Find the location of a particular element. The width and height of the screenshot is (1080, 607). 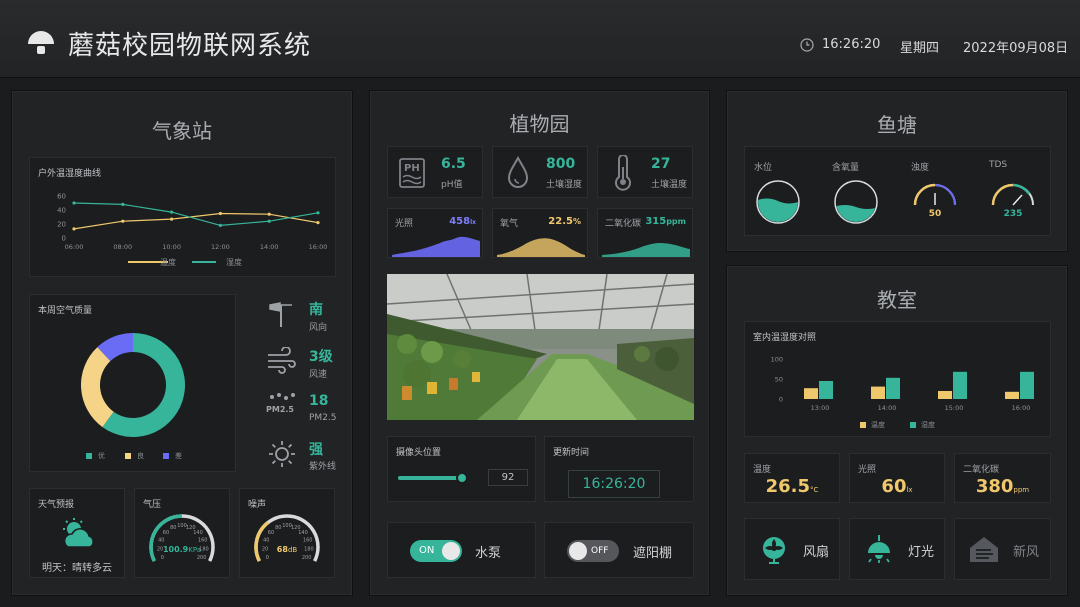

turbidity-label: 浊度 is located at coordinates (920, 168).